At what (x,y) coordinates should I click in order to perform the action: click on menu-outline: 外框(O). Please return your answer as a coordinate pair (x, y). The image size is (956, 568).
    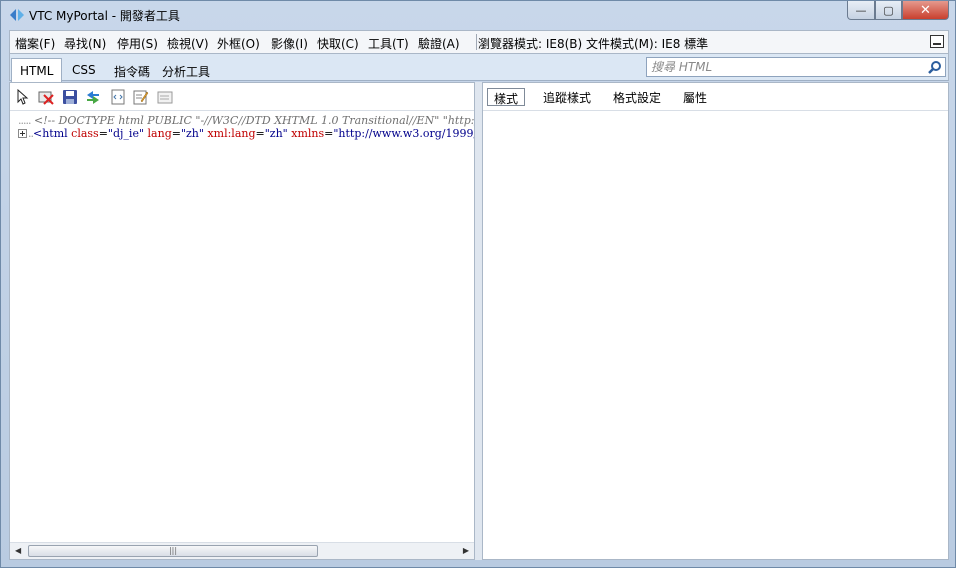
    Looking at the image, I should click on (238, 43).